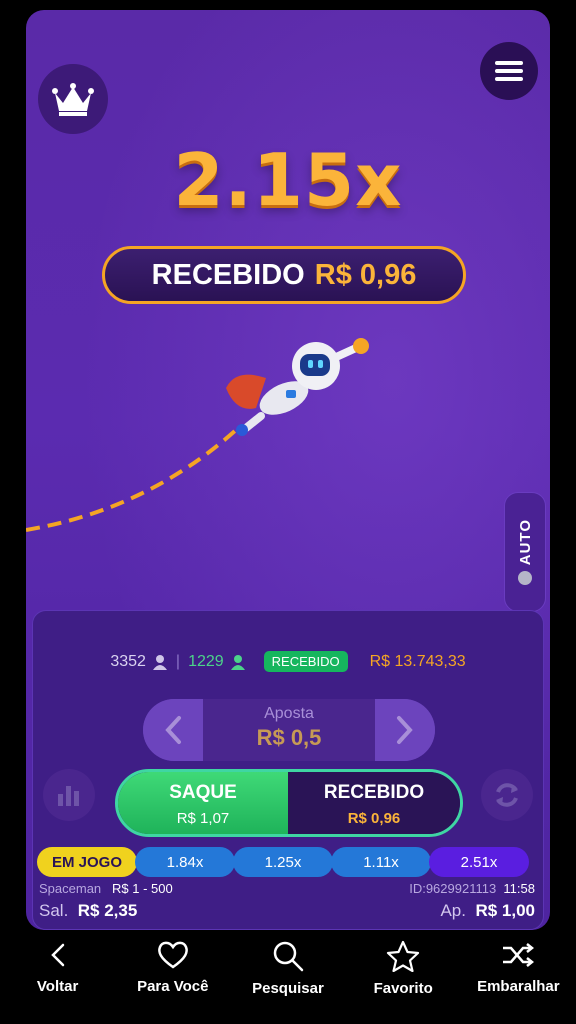  I want to click on refresh-icon, so click(507, 795).